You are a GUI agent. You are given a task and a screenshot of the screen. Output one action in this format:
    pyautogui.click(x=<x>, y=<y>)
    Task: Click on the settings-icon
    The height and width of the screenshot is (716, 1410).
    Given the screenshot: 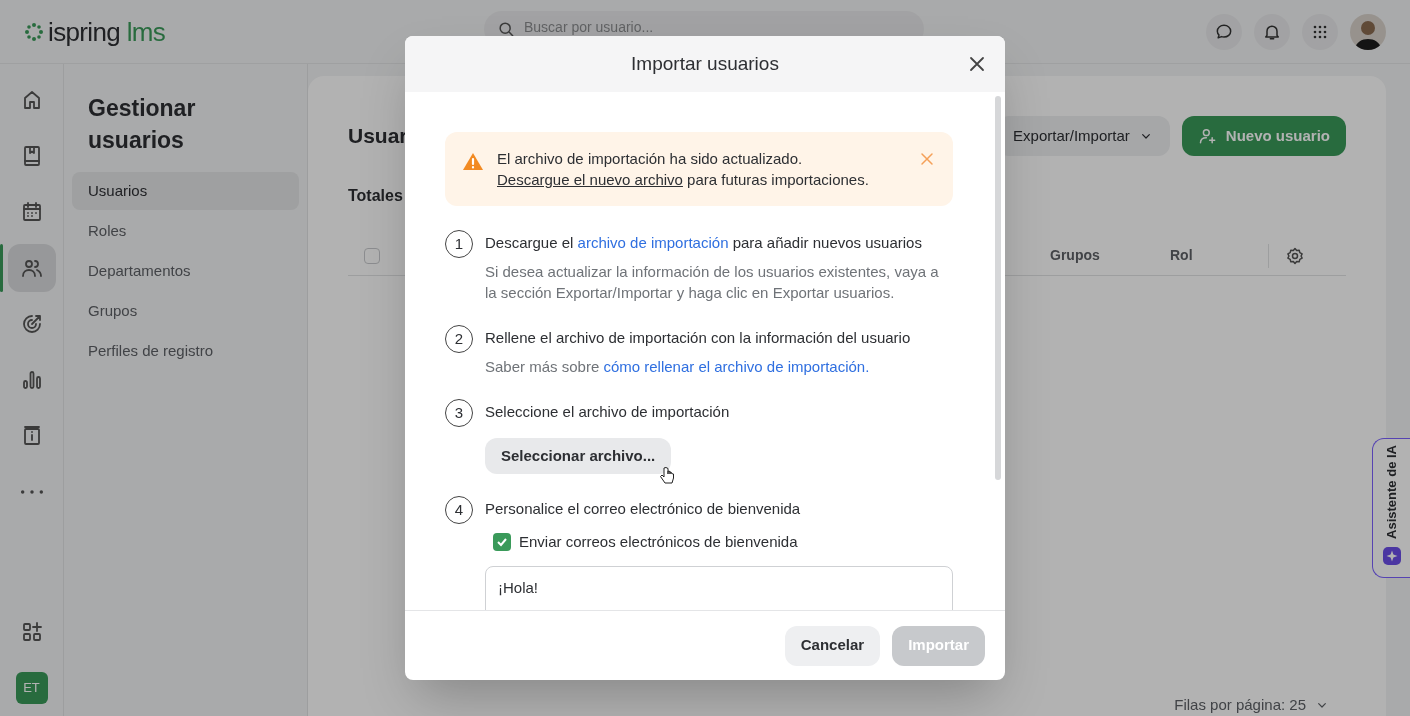 What is the action you would take?
    pyautogui.click(x=1295, y=255)
    